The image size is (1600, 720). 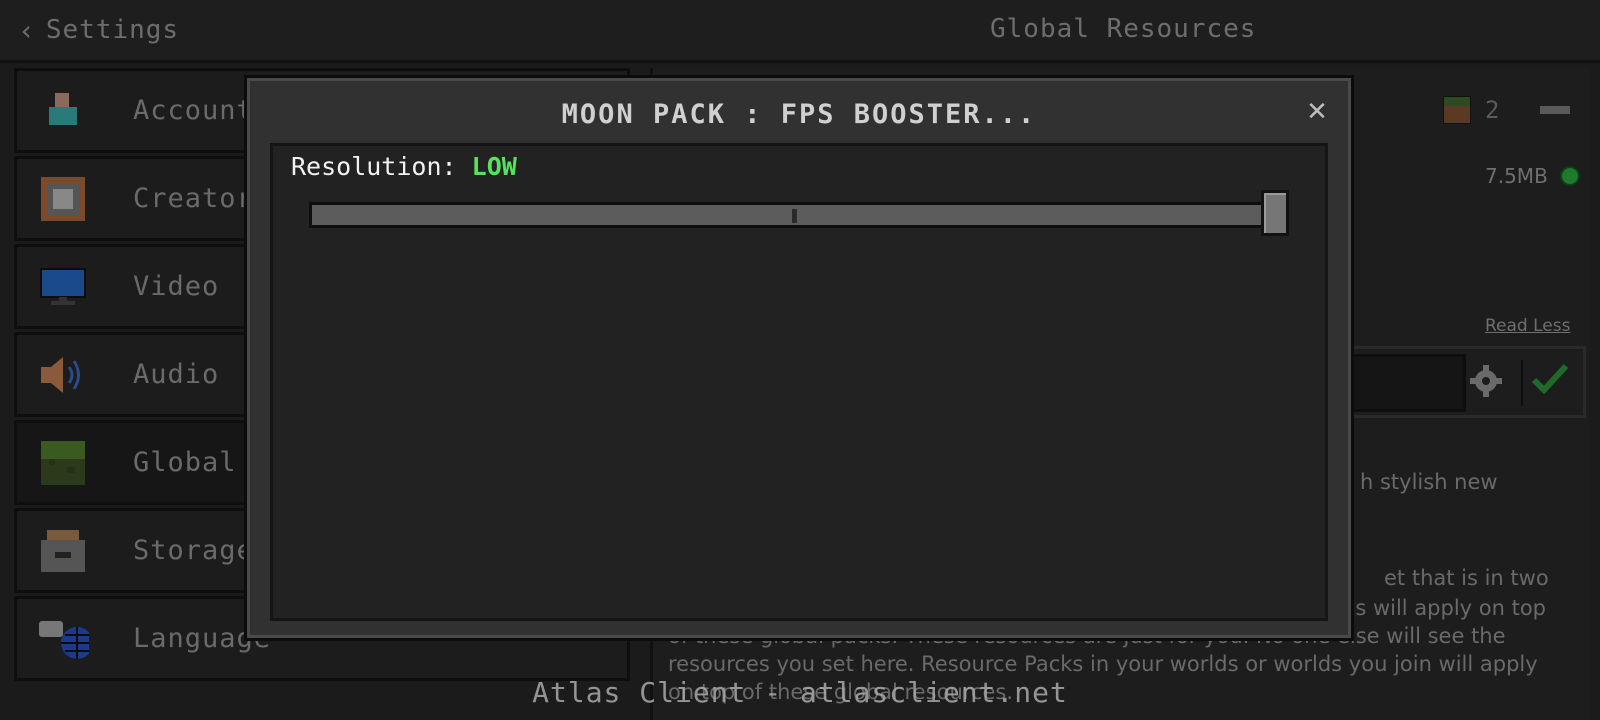 I want to click on close-icon: ✕, so click(x=1317, y=112).